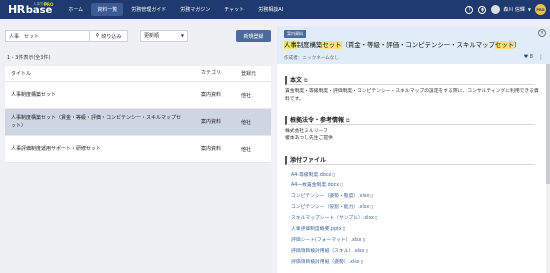  I want to click on file-name: コンピテンシー（姿勢・態度）.xlsx, so click(330, 196).